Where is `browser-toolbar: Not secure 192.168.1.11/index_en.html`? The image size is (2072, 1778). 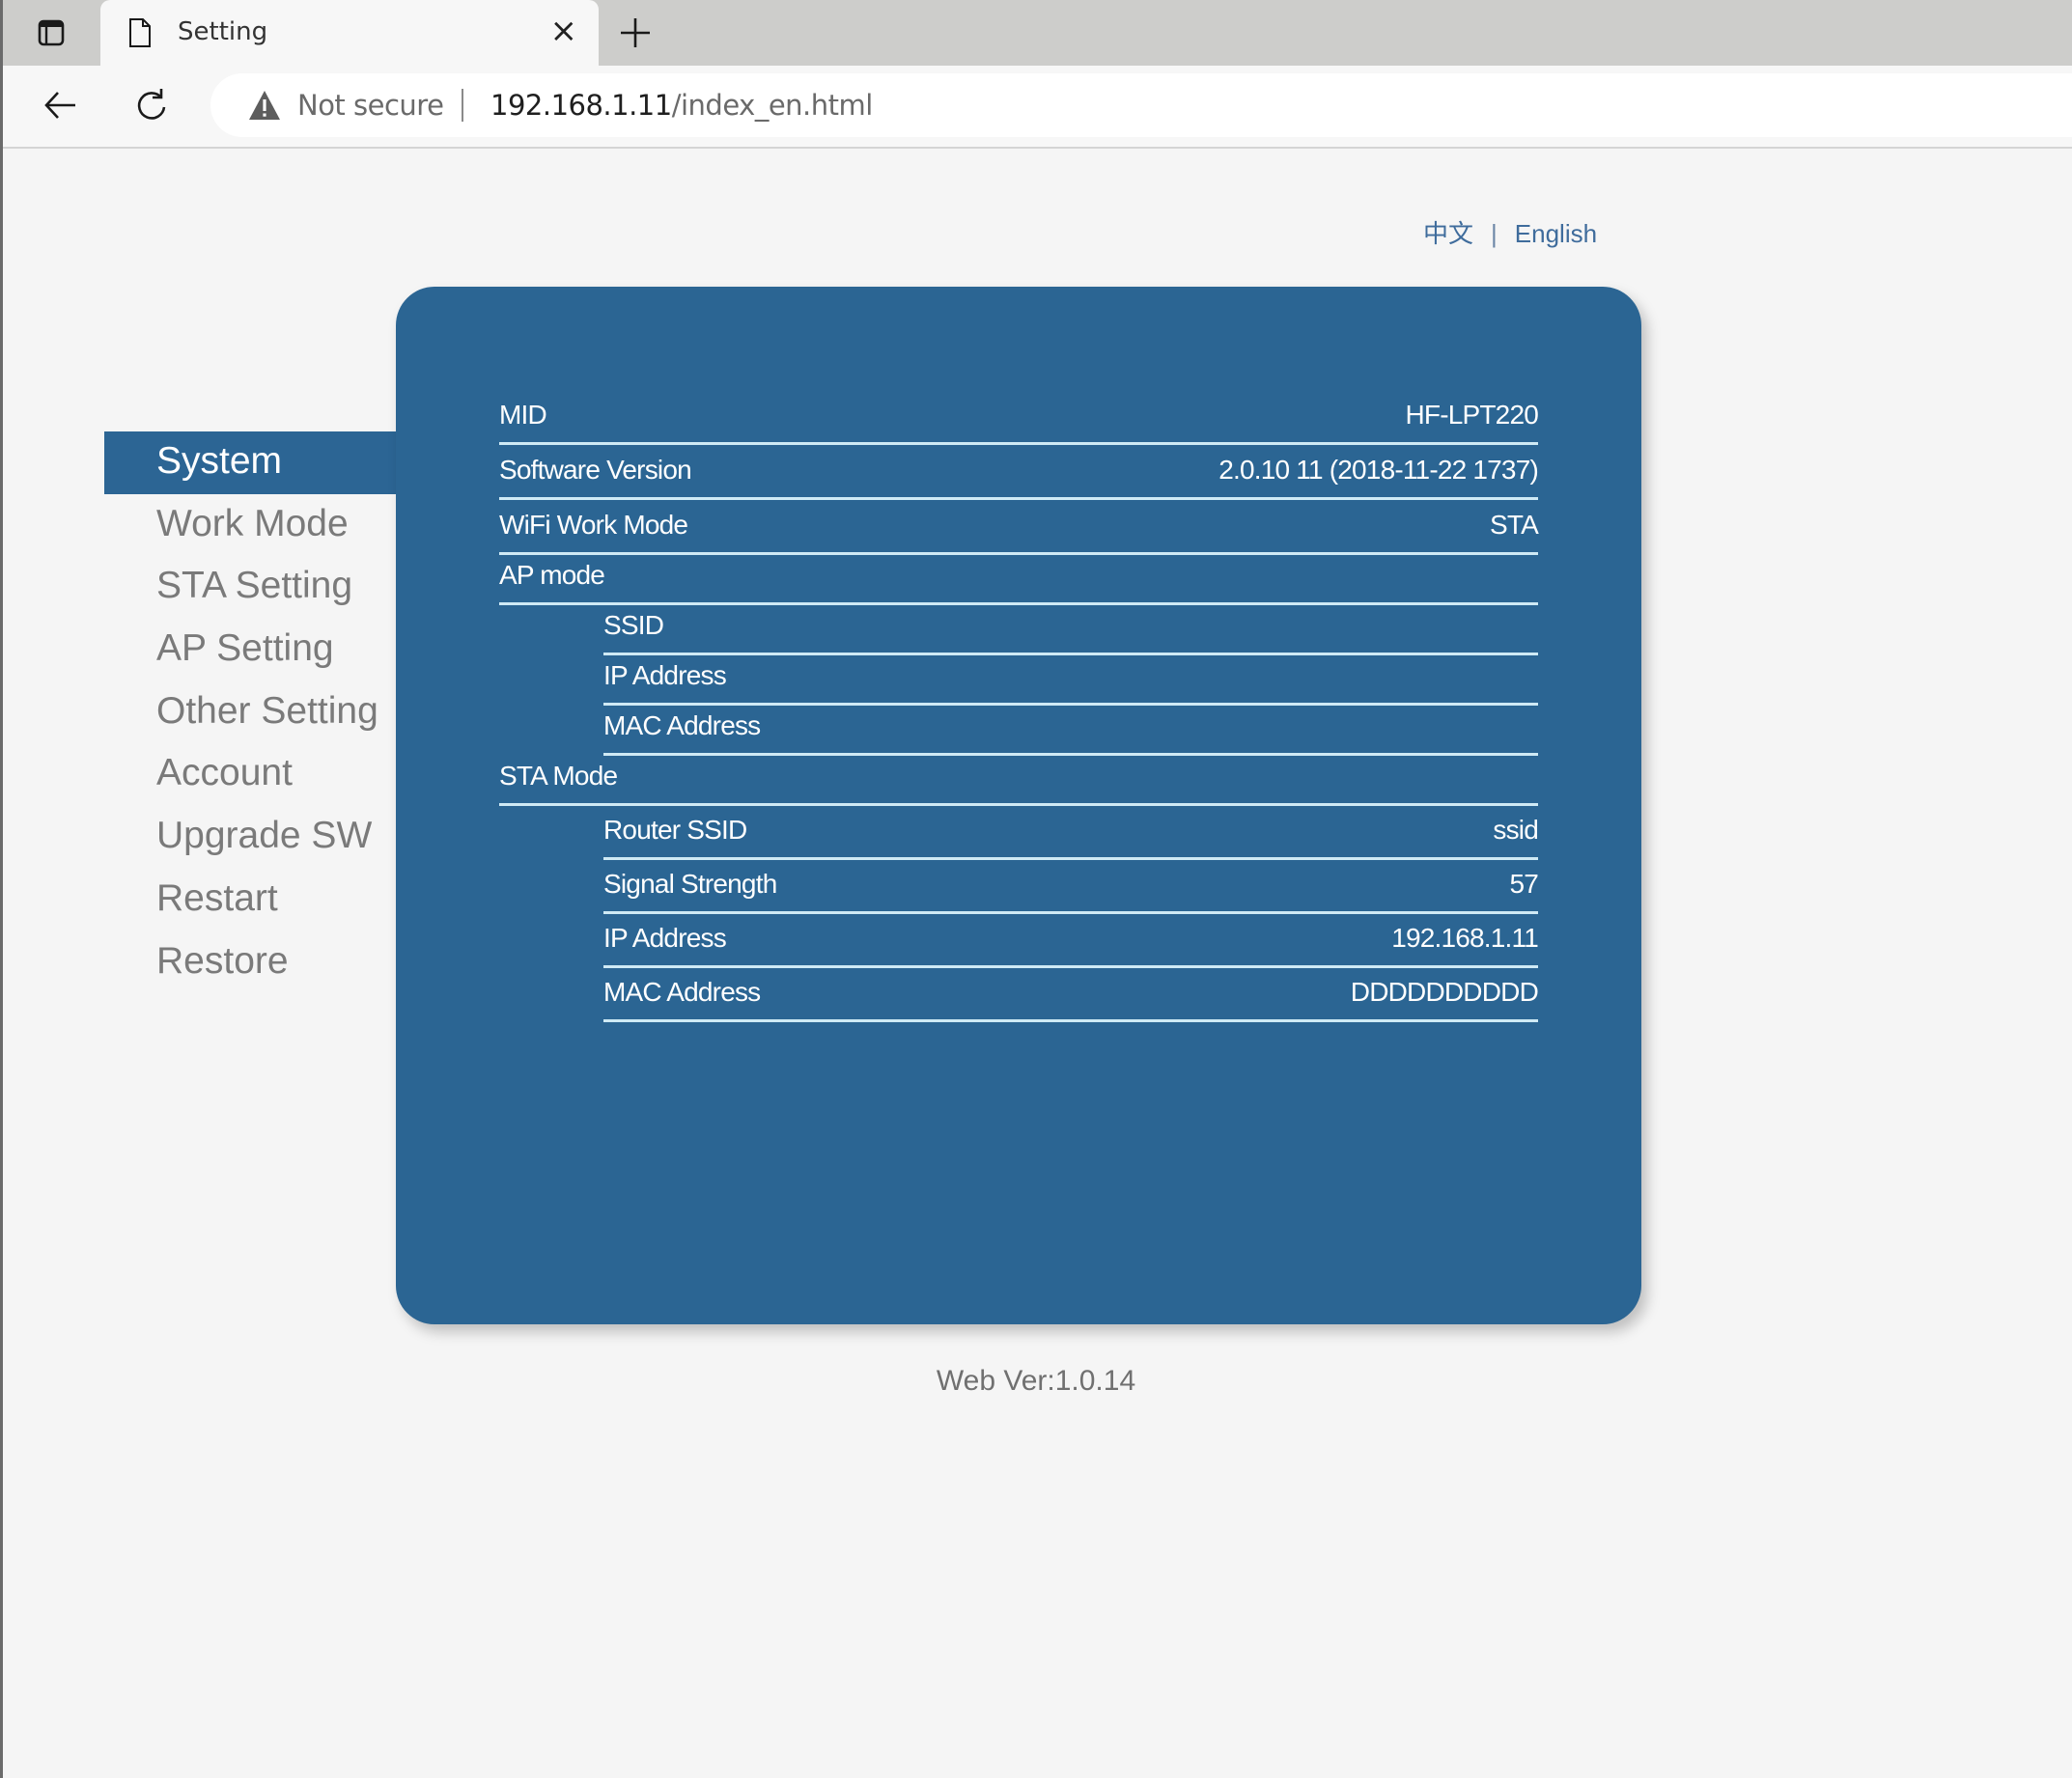 browser-toolbar: Not secure 192.168.1.11/index_en.html is located at coordinates (1036, 107).